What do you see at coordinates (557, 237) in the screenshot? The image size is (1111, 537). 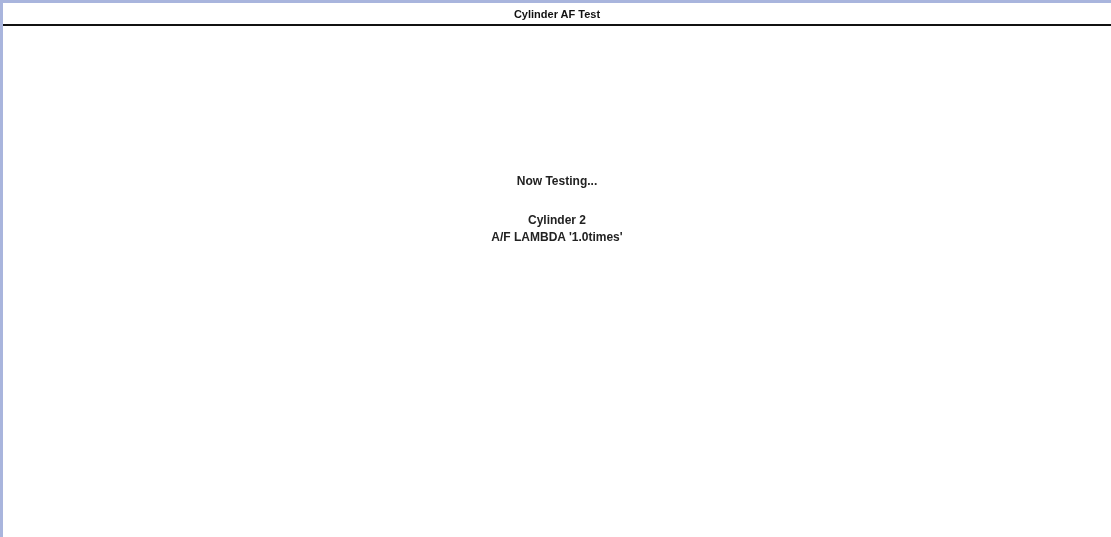 I see `detail-text: A/F LAMBDA '1.0times'` at bounding box center [557, 237].